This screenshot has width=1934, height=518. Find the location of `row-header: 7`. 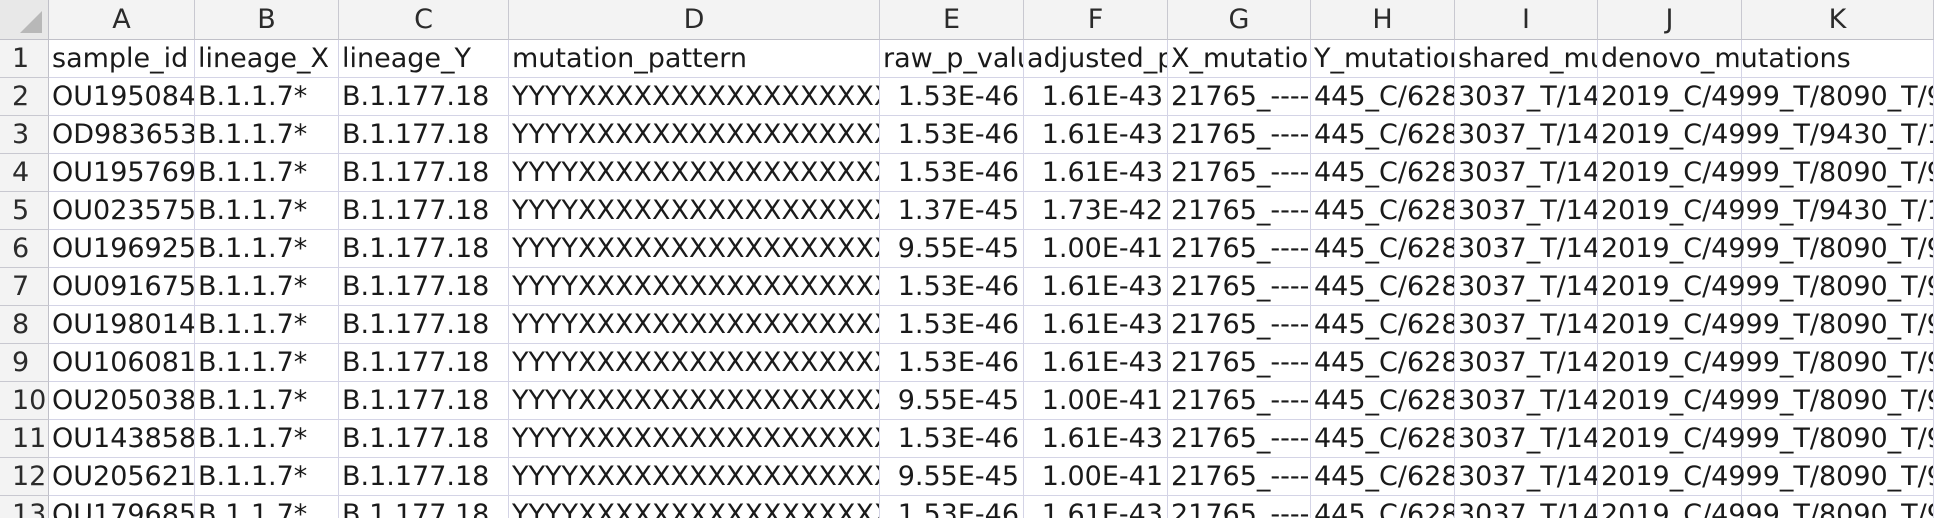

row-header: 7 is located at coordinates (24, 287).